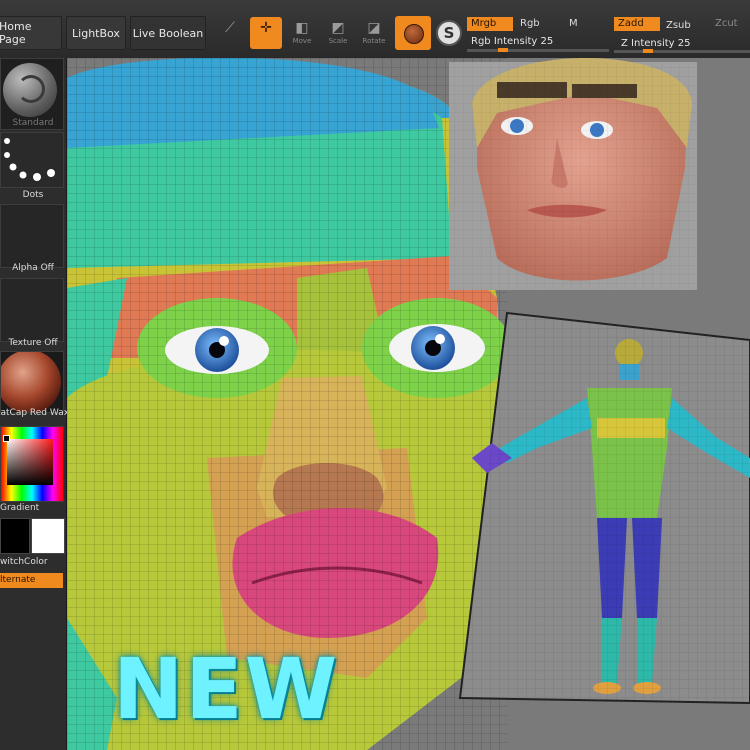 The height and width of the screenshot is (750, 750). I want to click on mrgb-toggle: Mrgb, so click(490, 24).